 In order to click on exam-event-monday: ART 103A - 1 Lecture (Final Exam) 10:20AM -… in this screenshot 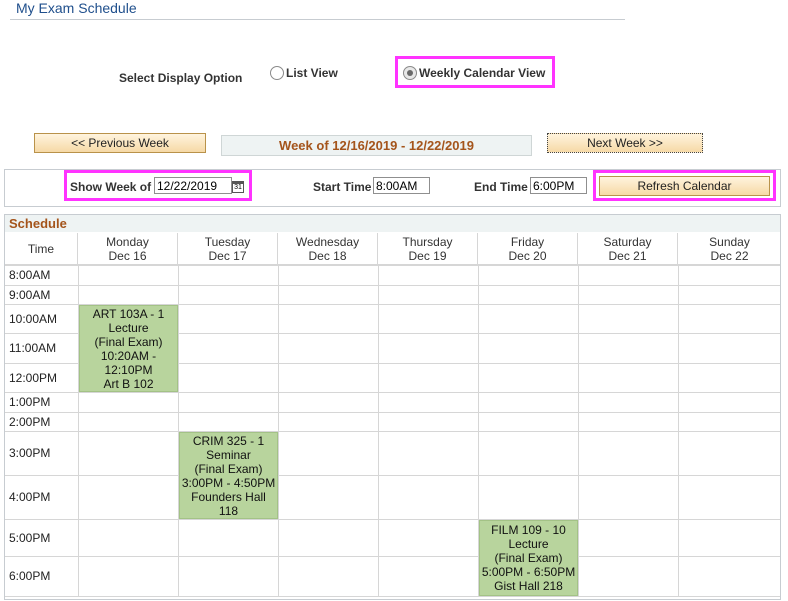, I will do `click(128, 348)`.